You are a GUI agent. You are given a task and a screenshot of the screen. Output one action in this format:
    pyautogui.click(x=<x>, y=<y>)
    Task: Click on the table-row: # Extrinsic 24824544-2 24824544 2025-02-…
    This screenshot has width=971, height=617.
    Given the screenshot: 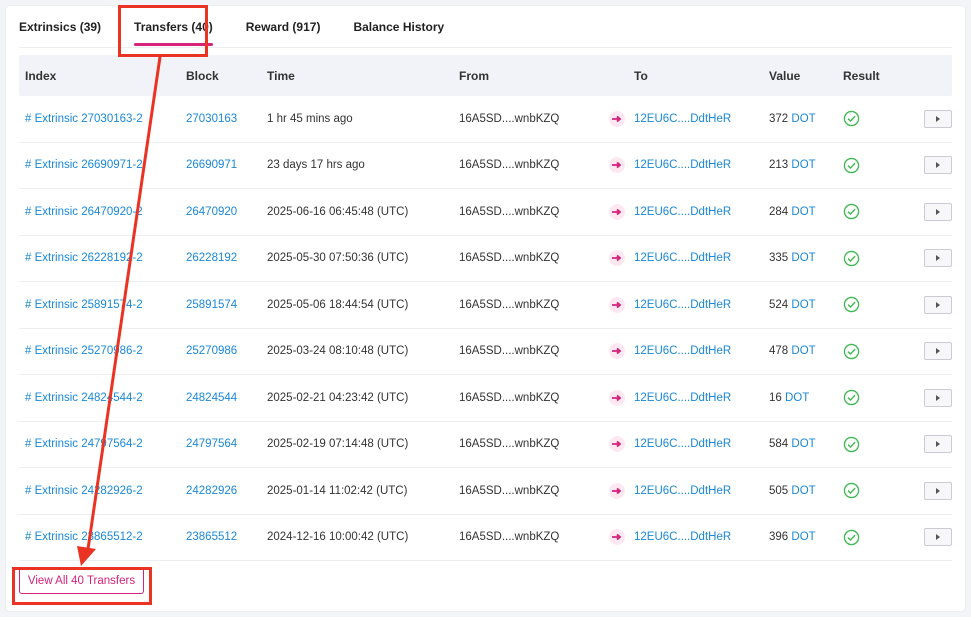 What is the action you would take?
    pyautogui.click(x=485, y=398)
    